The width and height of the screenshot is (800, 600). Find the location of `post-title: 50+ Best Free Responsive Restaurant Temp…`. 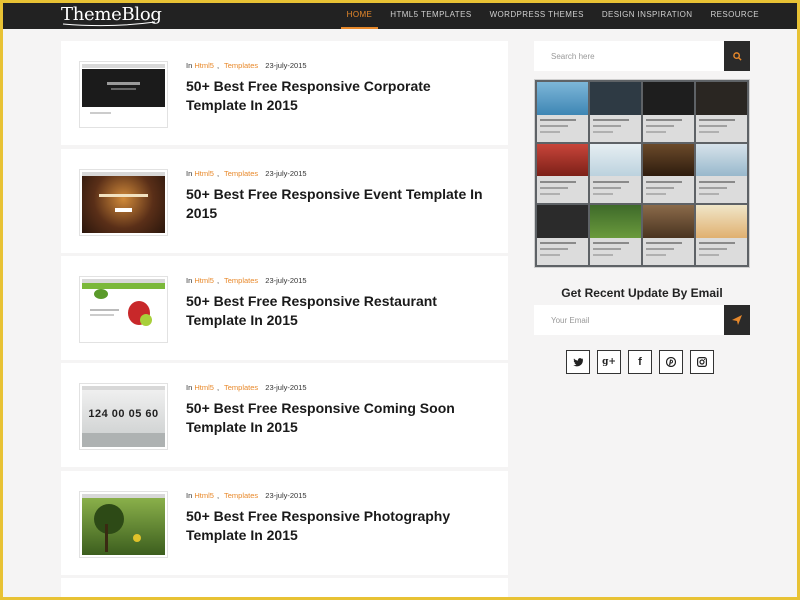

post-title: 50+ Best Free Responsive Restaurant Temp… is located at coordinates (338, 311).